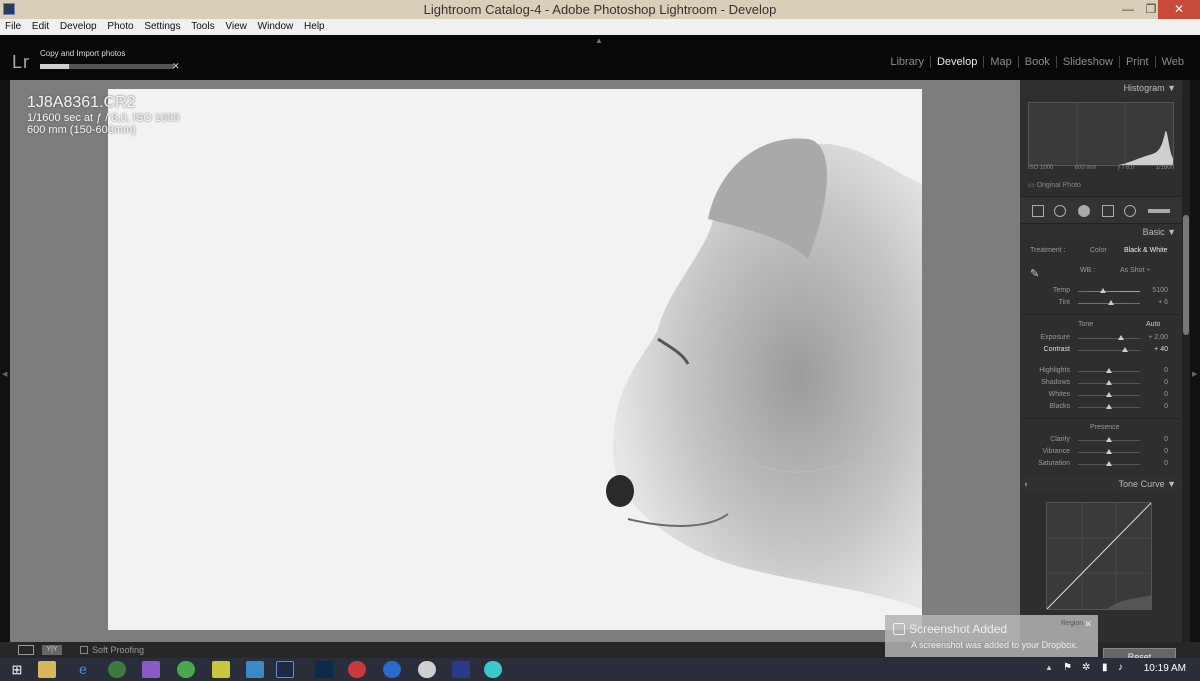  Describe the element at coordinates (162, 26) in the screenshot. I see `menu-settings: Settings` at that location.